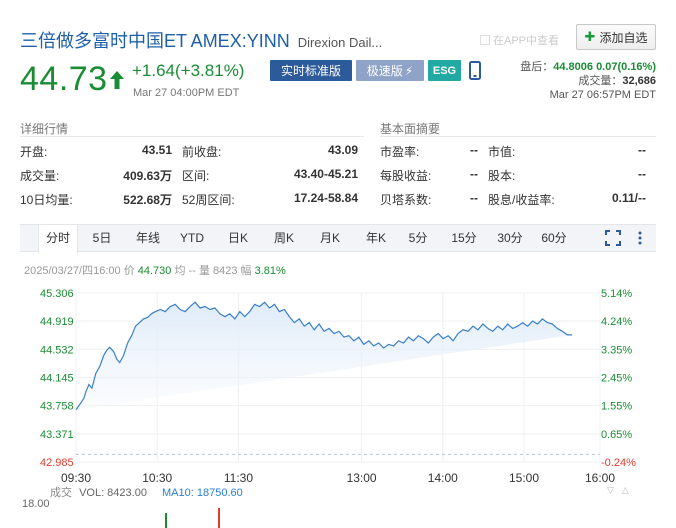  I want to click on ma10-value: MA10: 18750.60, so click(202, 493).